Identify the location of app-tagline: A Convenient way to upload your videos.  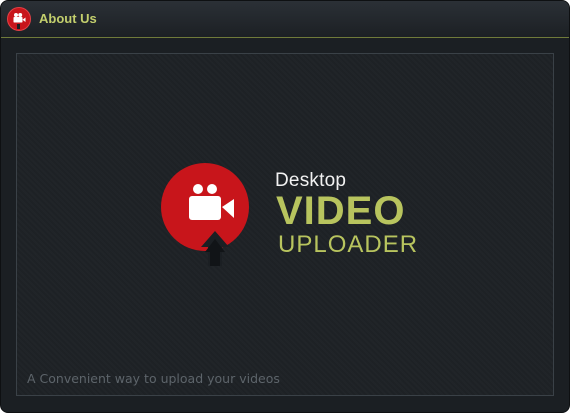
(153, 378).